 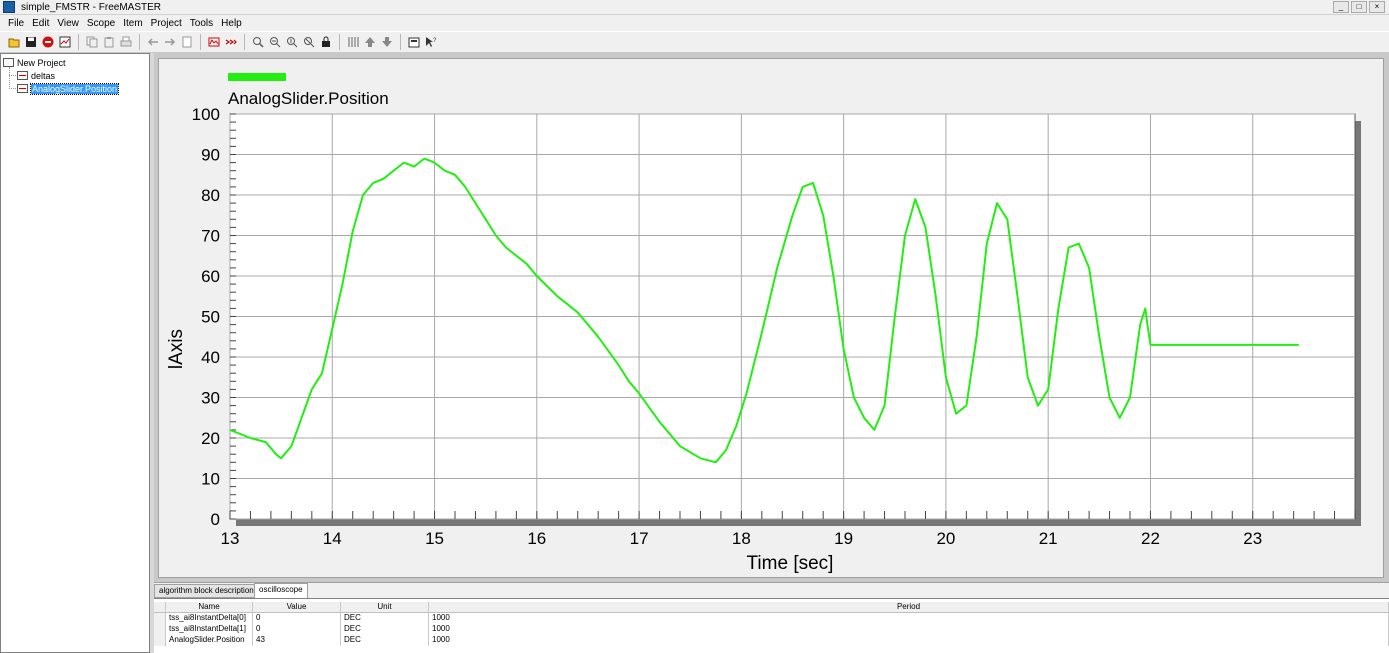 I want to click on project-tree: New Project deltas AnalogSlider.Position, so click(x=75, y=353).